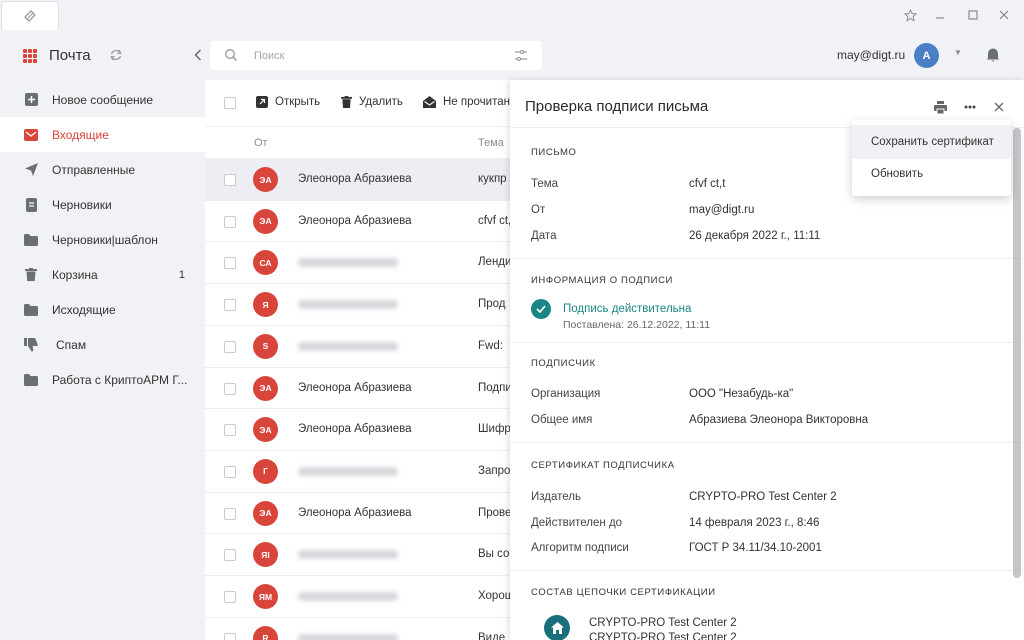  Describe the element at coordinates (871, 55) in the screenshot. I see `user-email: may@digt.ru` at that location.